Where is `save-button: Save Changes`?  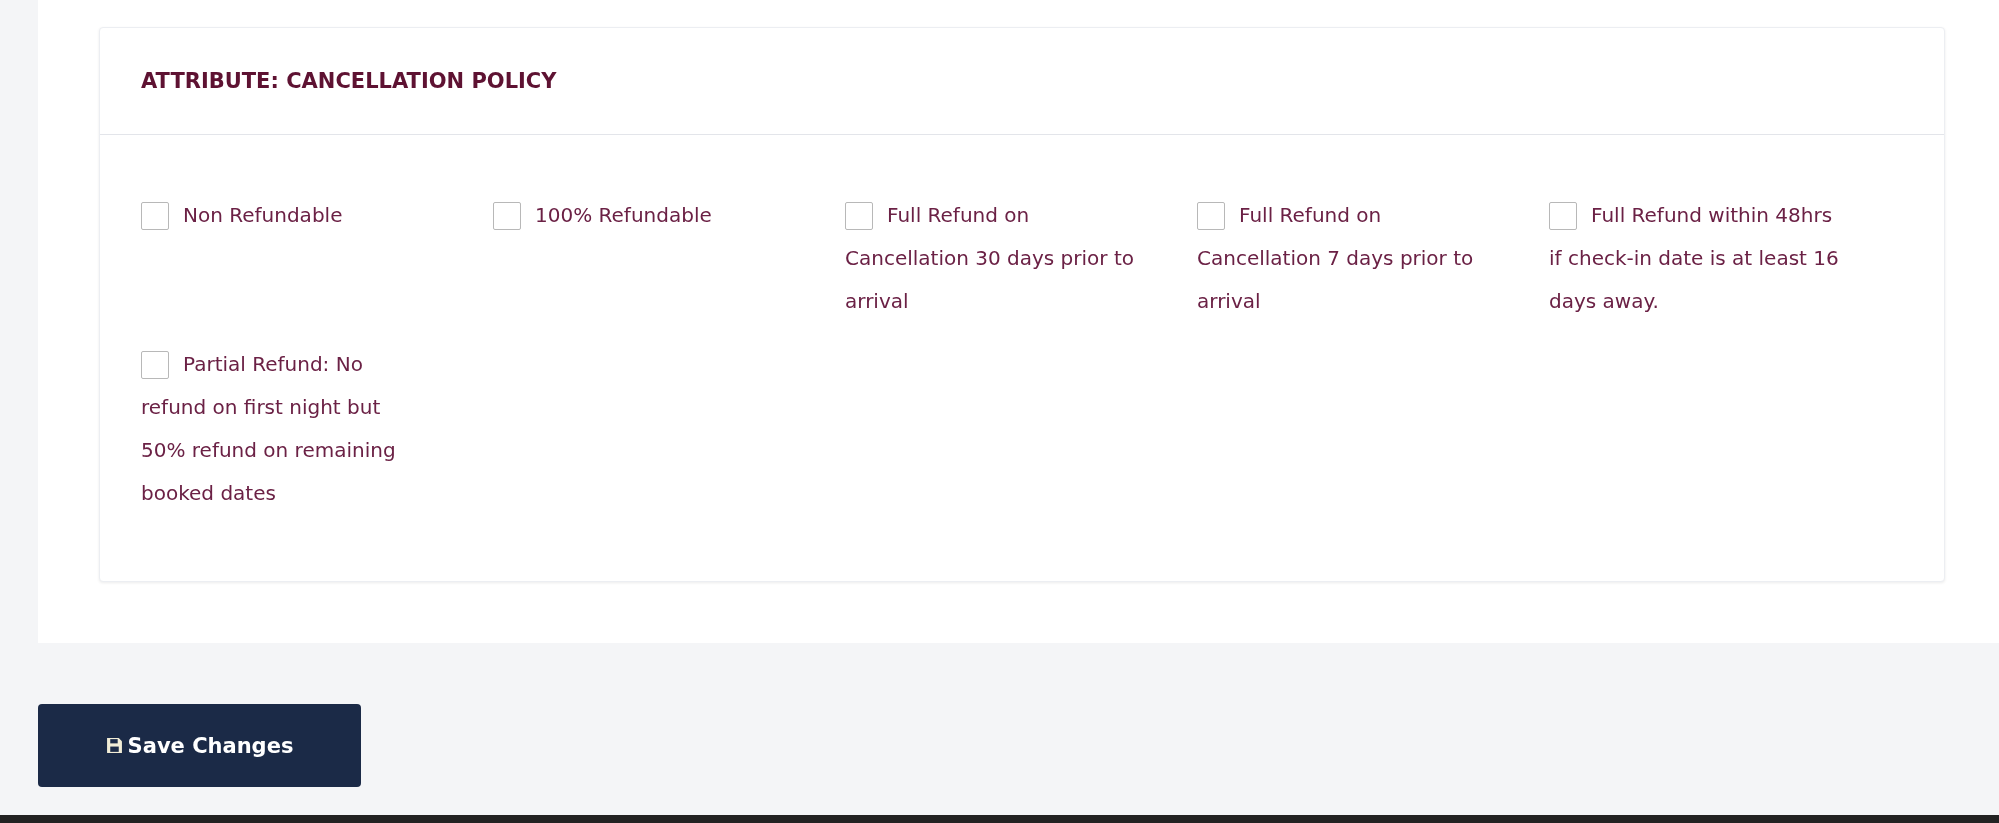 save-button: Save Changes is located at coordinates (199, 745).